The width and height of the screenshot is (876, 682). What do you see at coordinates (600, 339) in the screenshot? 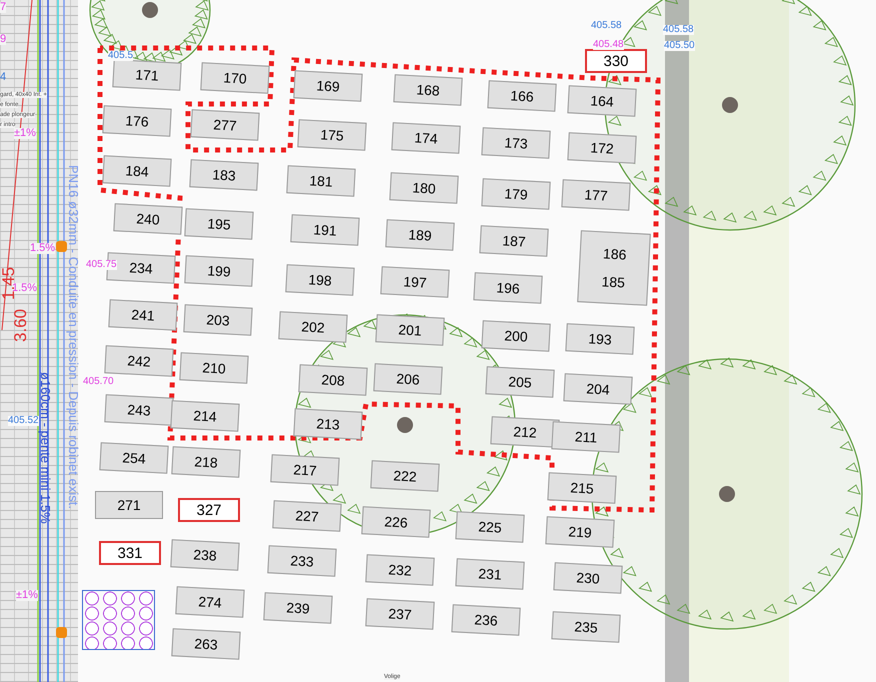
I see `parking-space: 193` at bounding box center [600, 339].